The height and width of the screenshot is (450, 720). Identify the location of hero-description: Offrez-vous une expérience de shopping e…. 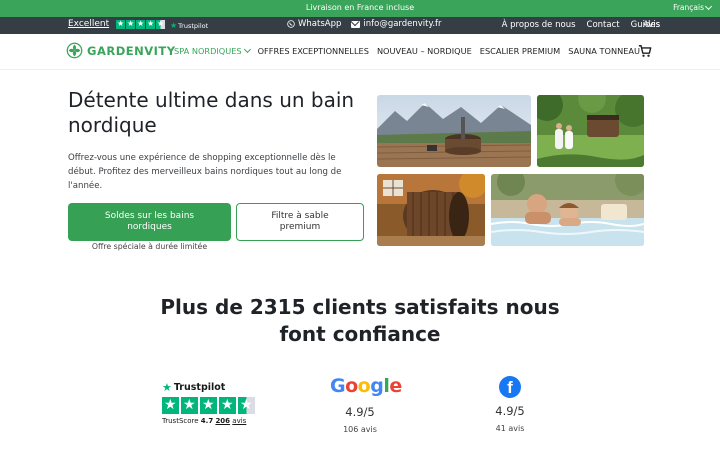
(205, 172).